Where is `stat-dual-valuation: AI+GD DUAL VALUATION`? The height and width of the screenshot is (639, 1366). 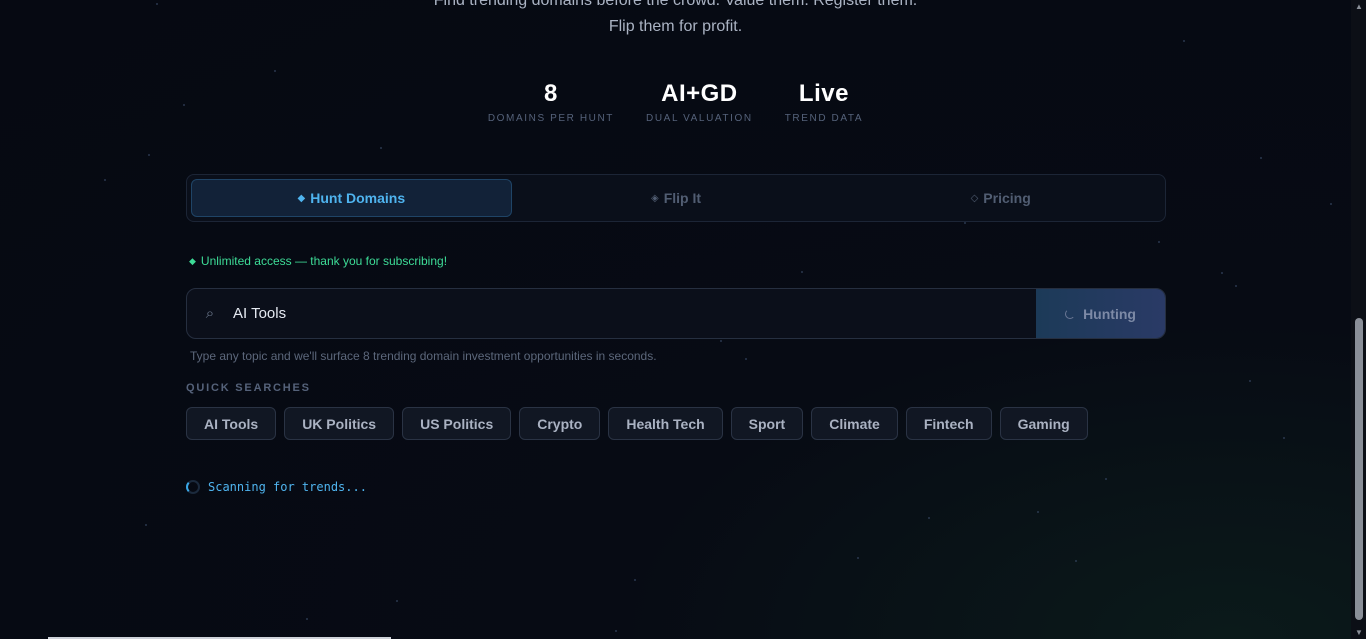 stat-dual-valuation: AI+GD DUAL VALUATION is located at coordinates (699, 102).